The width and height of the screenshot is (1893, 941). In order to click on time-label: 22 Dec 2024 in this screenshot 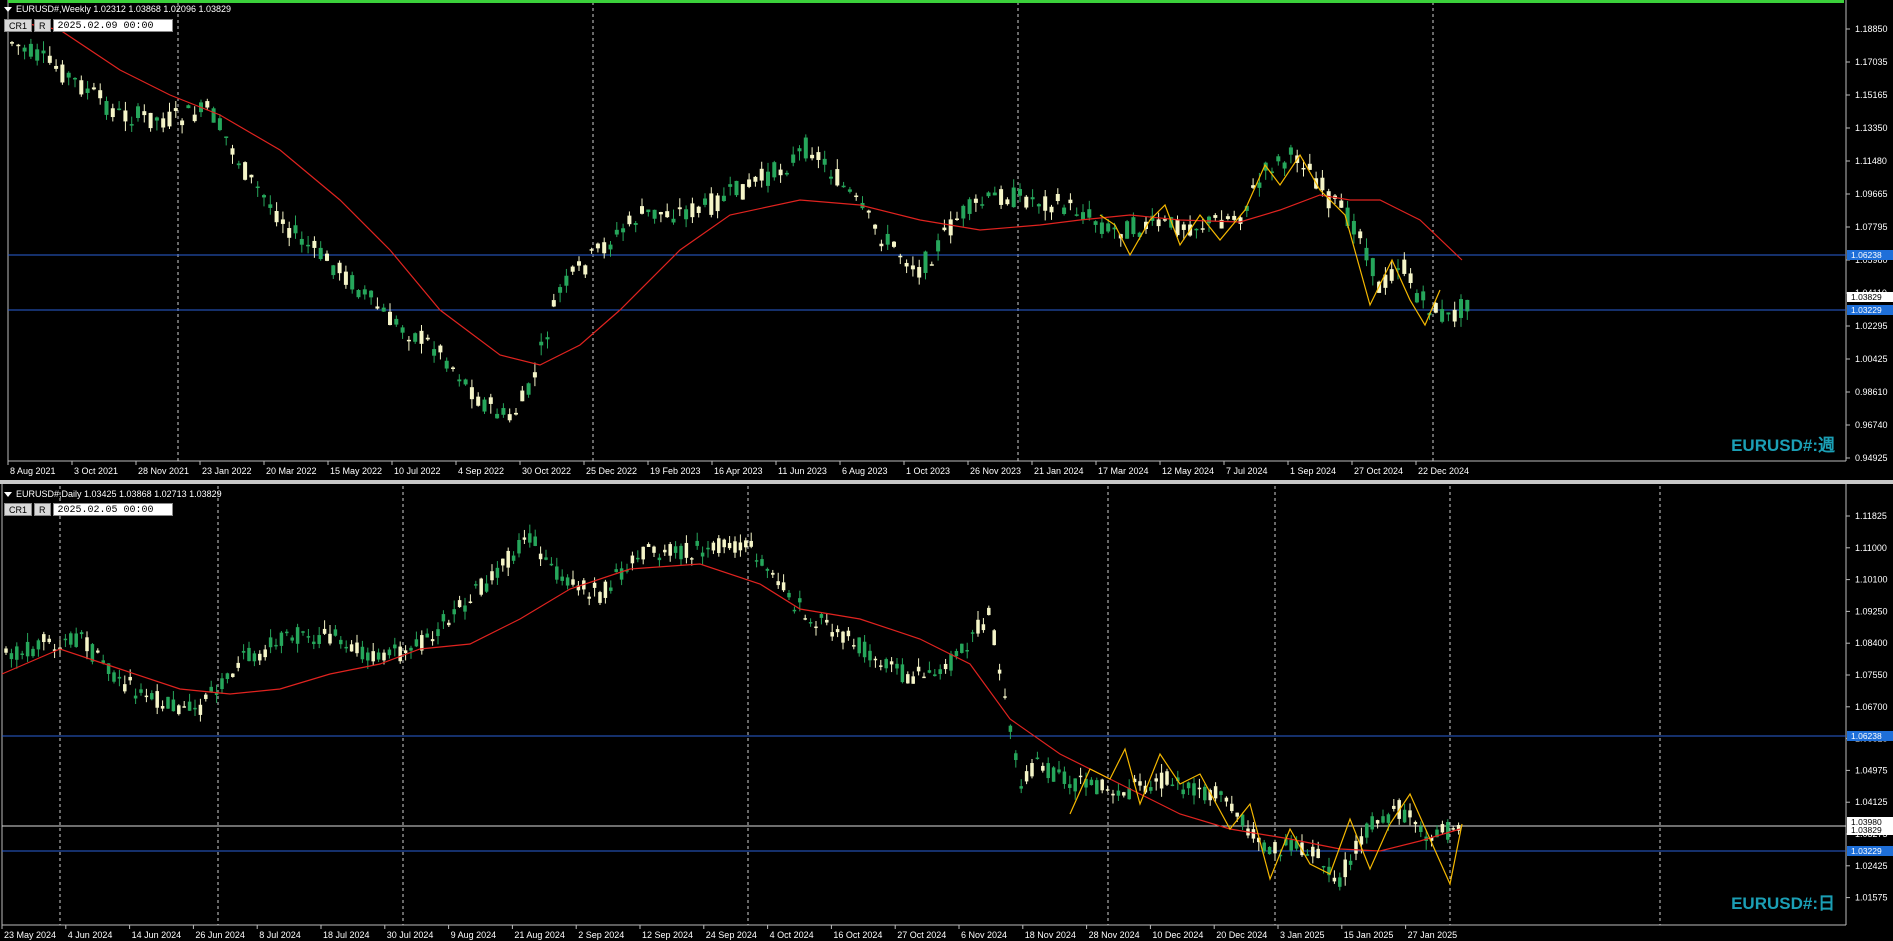, I will do `click(1443, 471)`.